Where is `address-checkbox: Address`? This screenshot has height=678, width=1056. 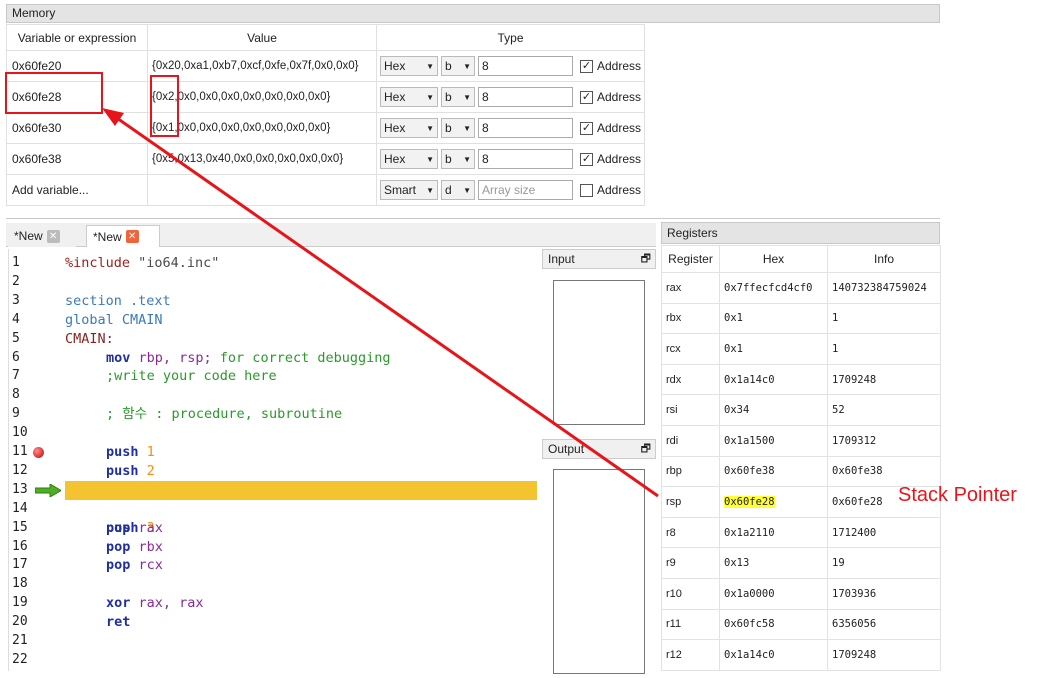 address-checkbox: Address is located at coordinates (610, 190).